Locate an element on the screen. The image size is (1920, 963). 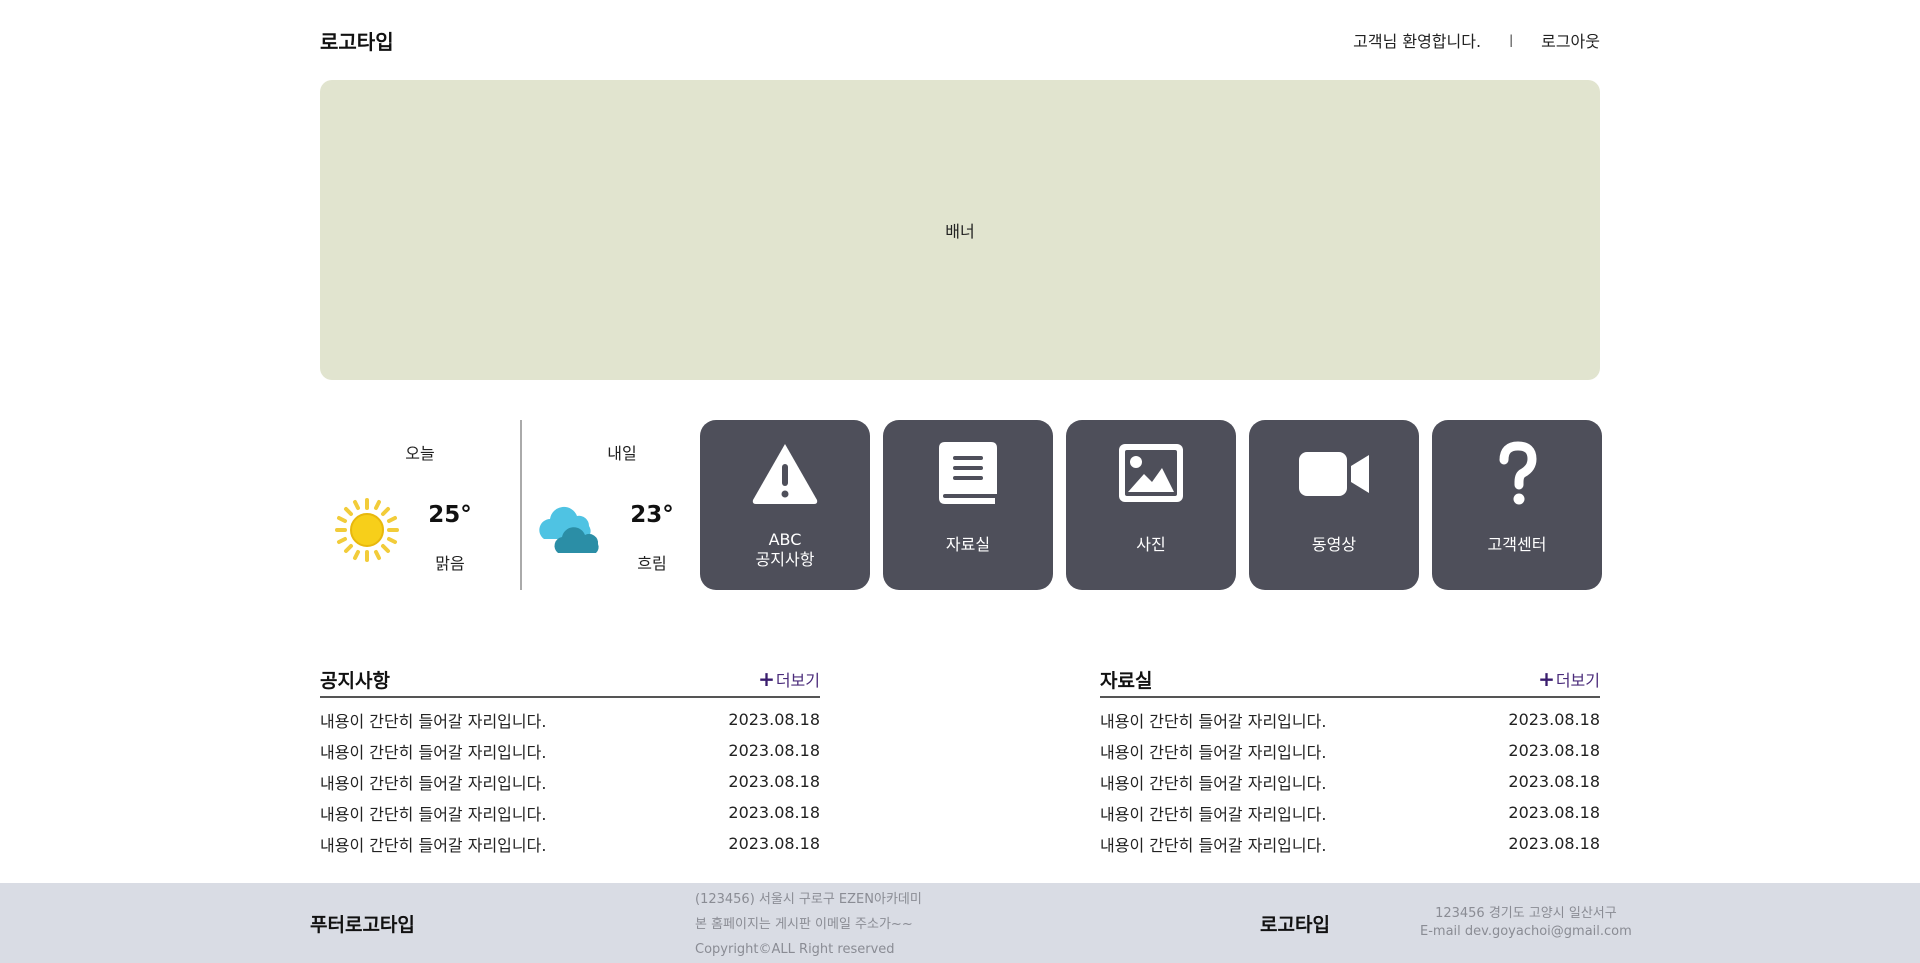
tile-archive-label: 자료실 is located at coordinates (968, 544).